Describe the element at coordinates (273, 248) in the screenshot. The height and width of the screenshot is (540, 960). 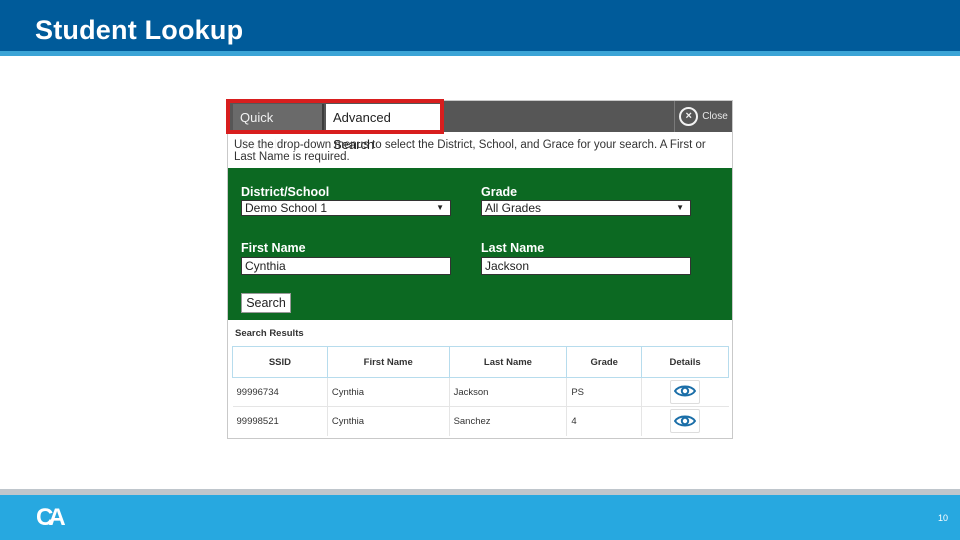
I see `first-name-label: First Name` at that location.